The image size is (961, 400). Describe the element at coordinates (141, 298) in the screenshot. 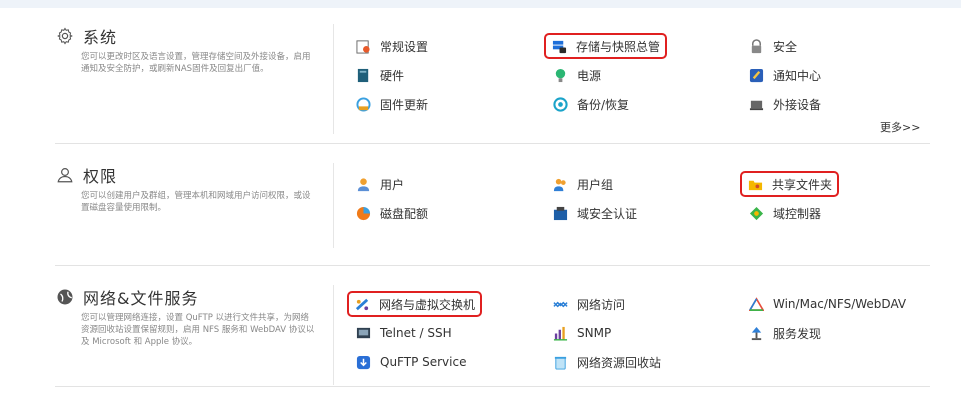

I see `network-title: 网络&文件服务` at that location.